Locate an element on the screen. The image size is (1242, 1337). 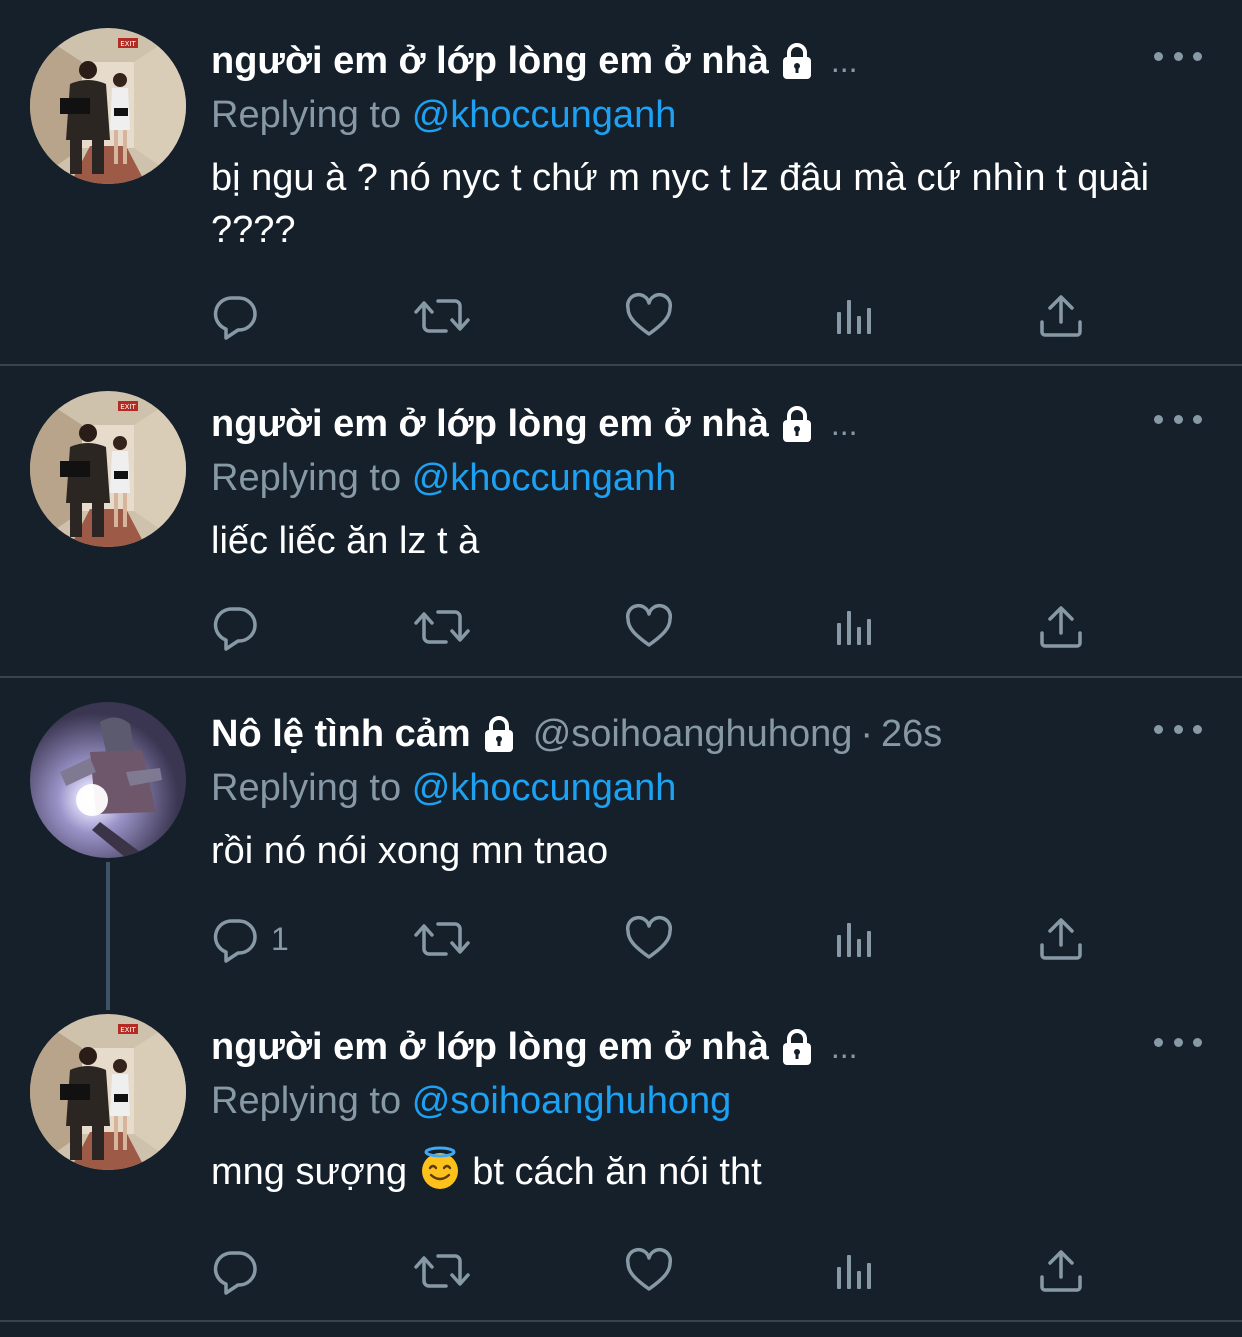
tweet-header: Nô lệ tình cảm @soihoanghuhong · 26s is located at coordinates (706, 734).